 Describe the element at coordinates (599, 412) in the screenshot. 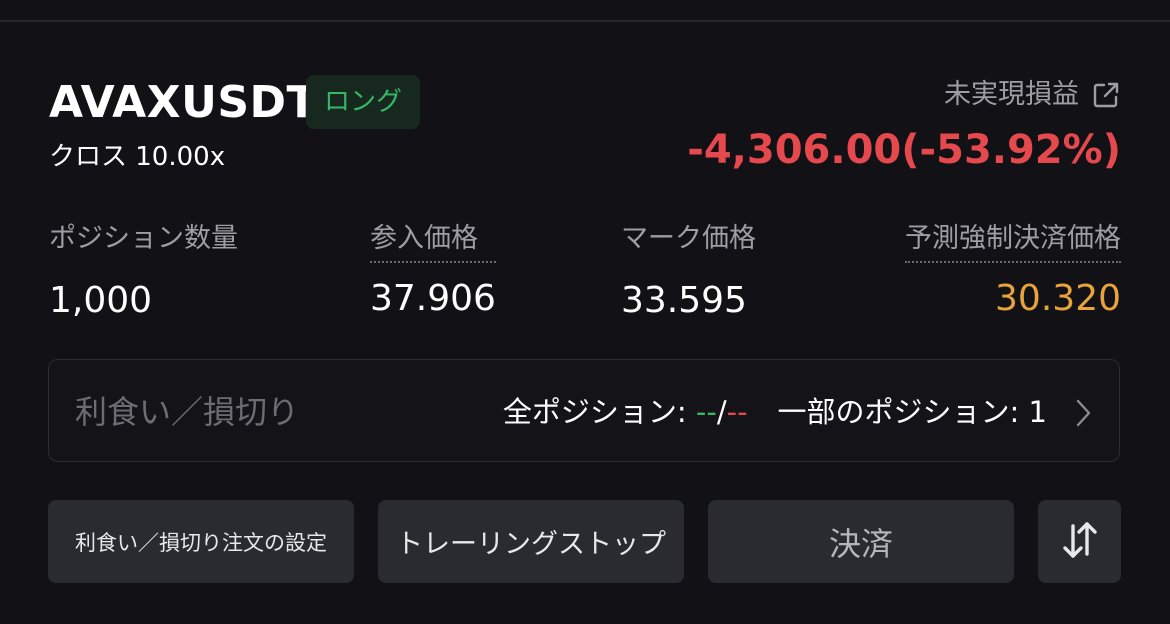

I see `all-position-label: 全ポジション:` at that location.